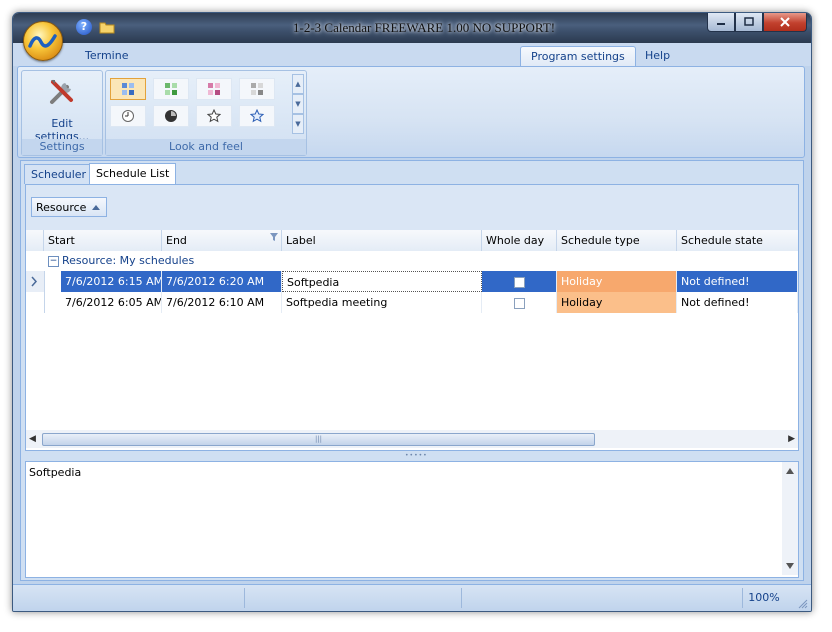 Image resolution: width=832 pixels, height=632 pixels. I want to click on star-icon, so click(214, 116).